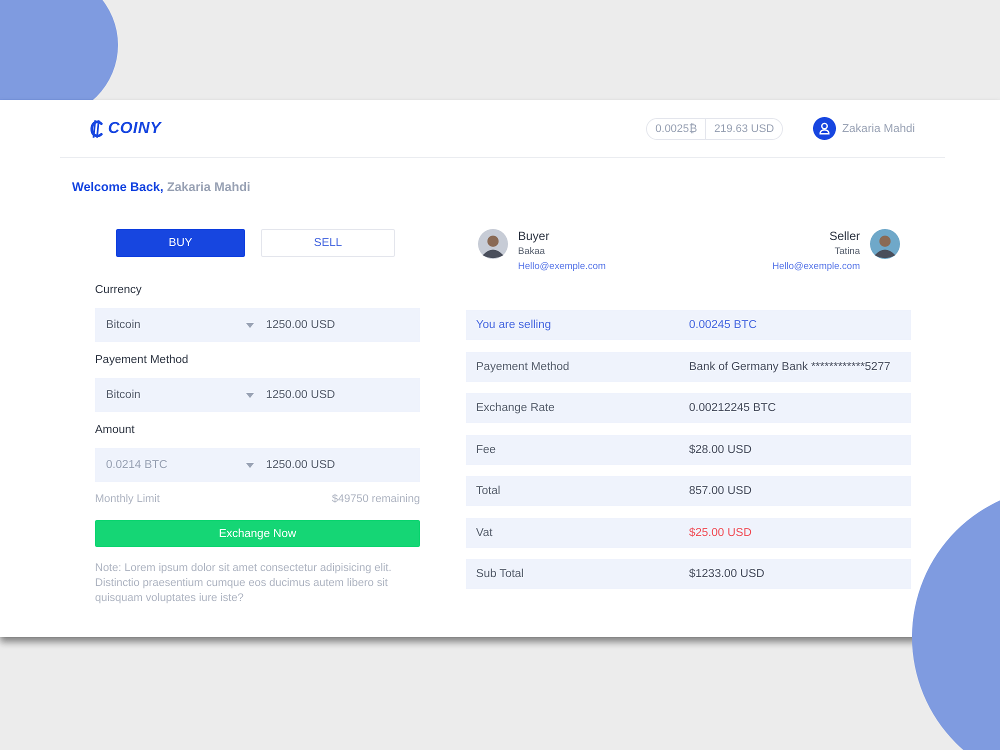  Describe the element at coordinates (721, 532) in the screenshot. I see `summary-value: $25.00 USD` at that location.